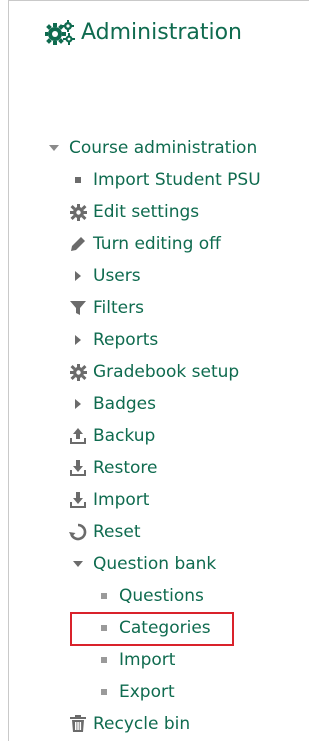 Image resolution: width=320 pixels, height=741 pixels. I want to click on tree-item-gradebook-setup: Gradebook setup, so click(154, 372).